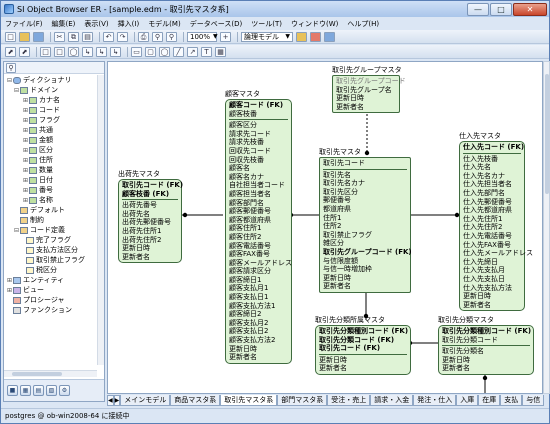  Describe the element at coordinates (492, 159) in the screenshot. I see `entity-attribute: 仕入先枝番` at that location.